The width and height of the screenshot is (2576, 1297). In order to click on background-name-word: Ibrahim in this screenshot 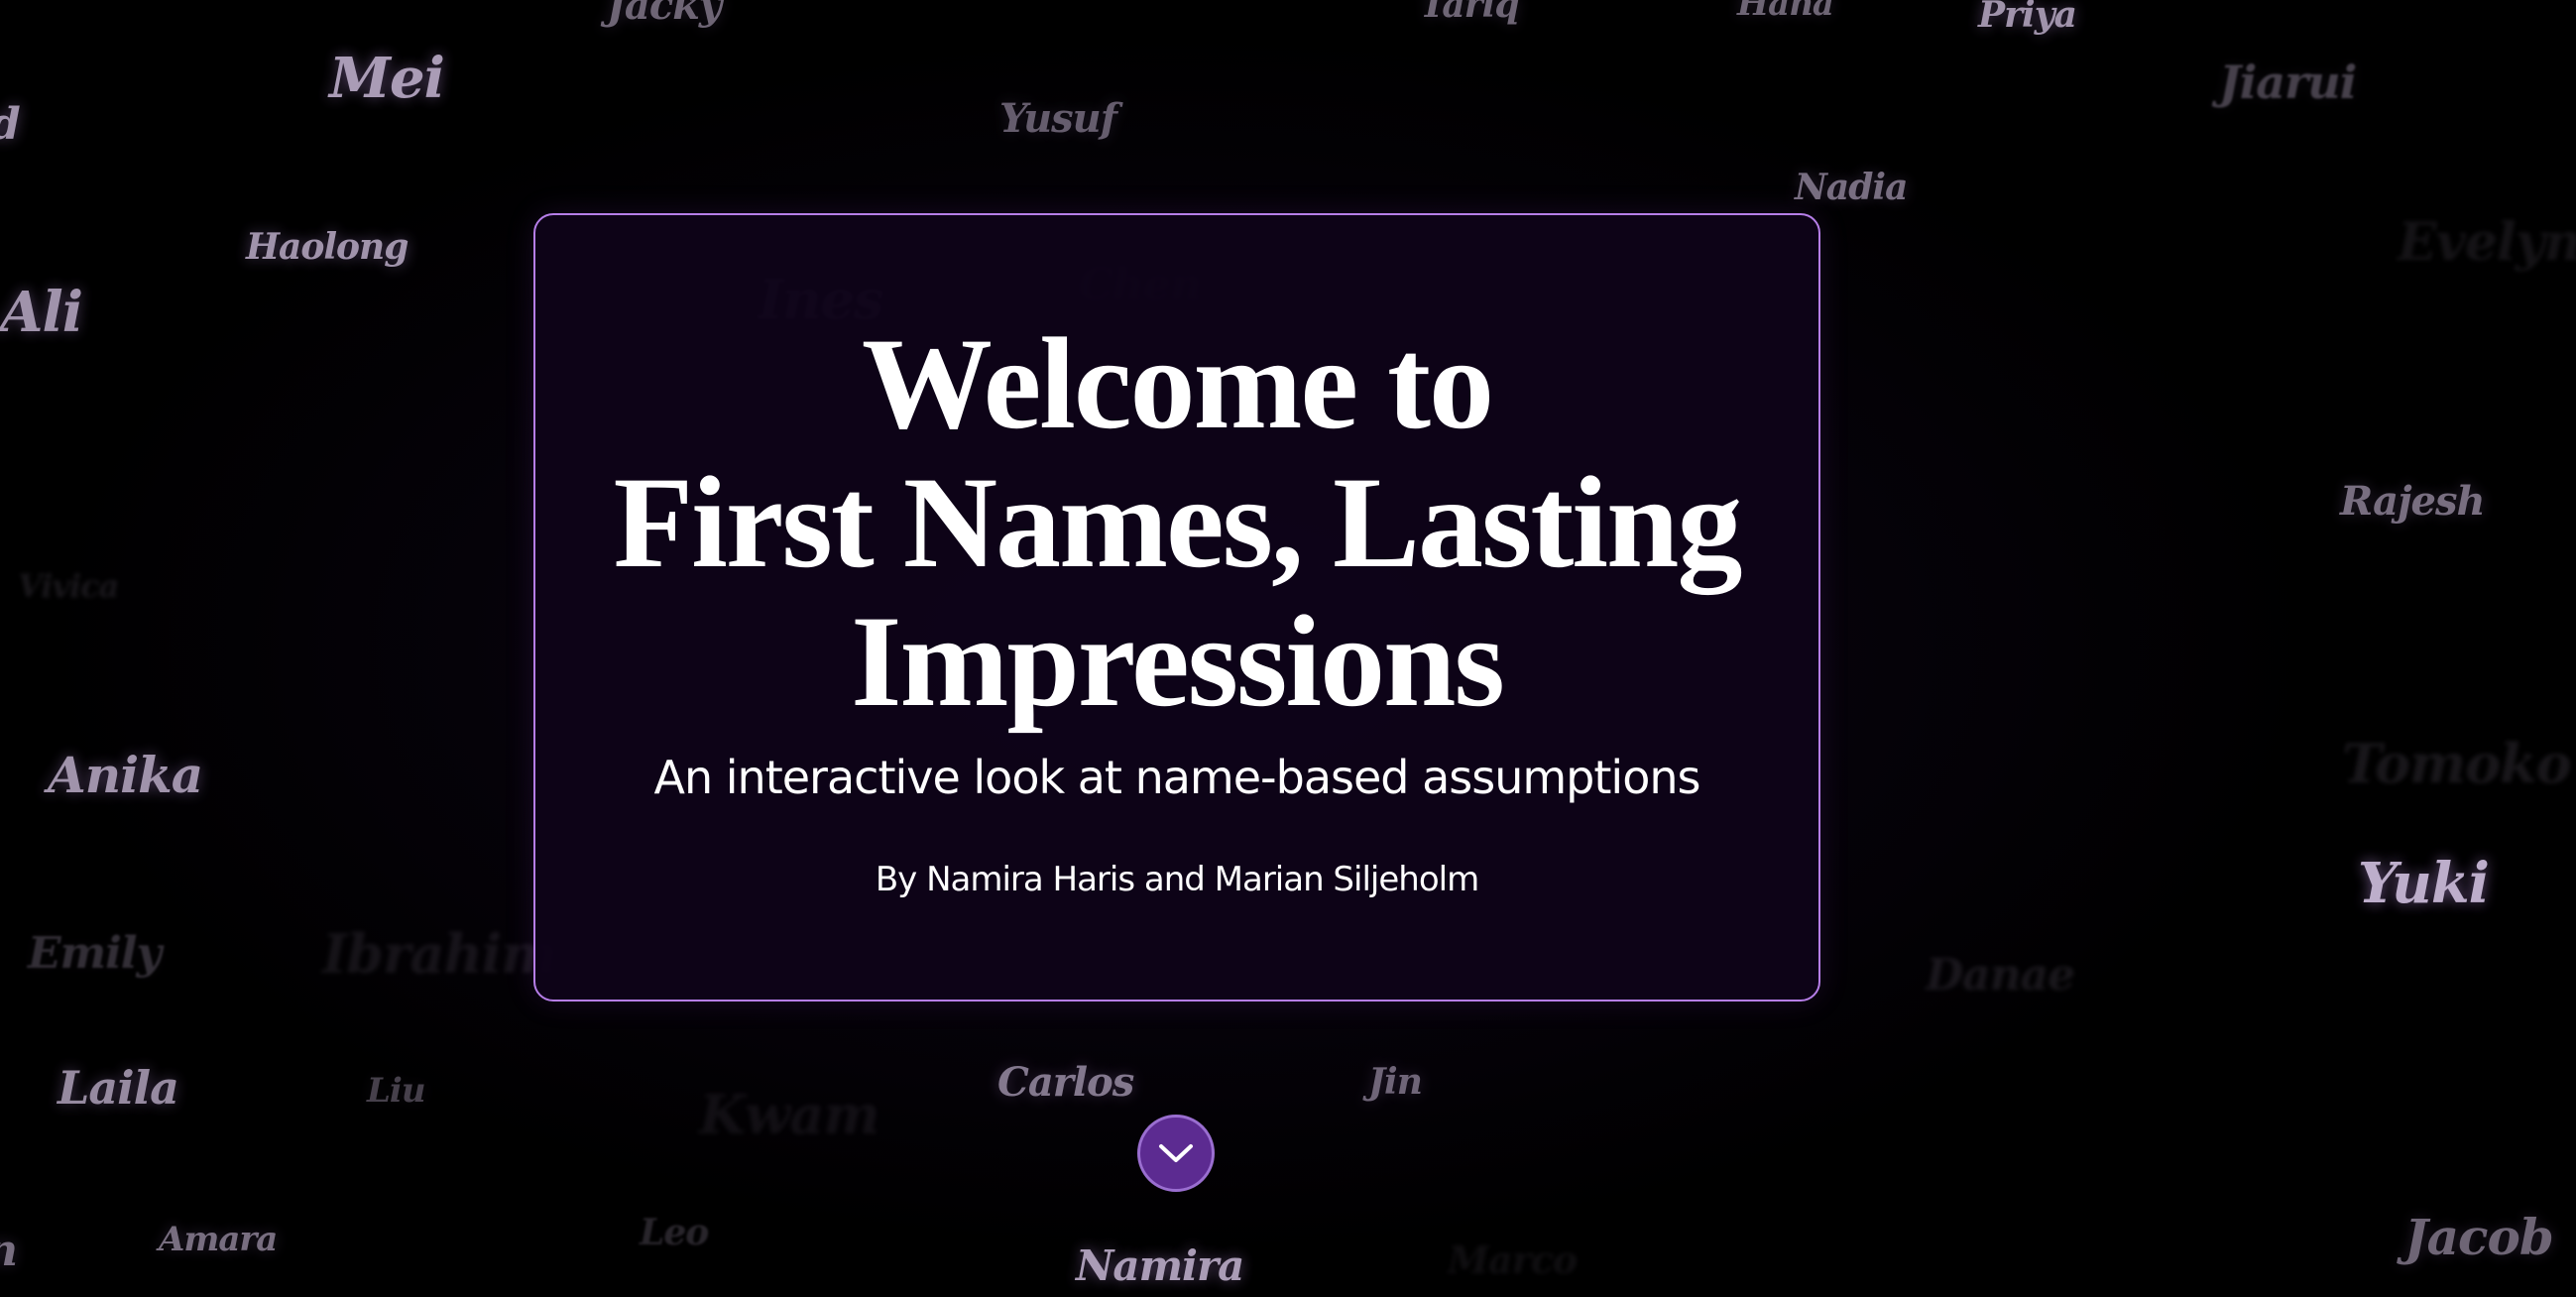, I will do `click(440, 954)`.